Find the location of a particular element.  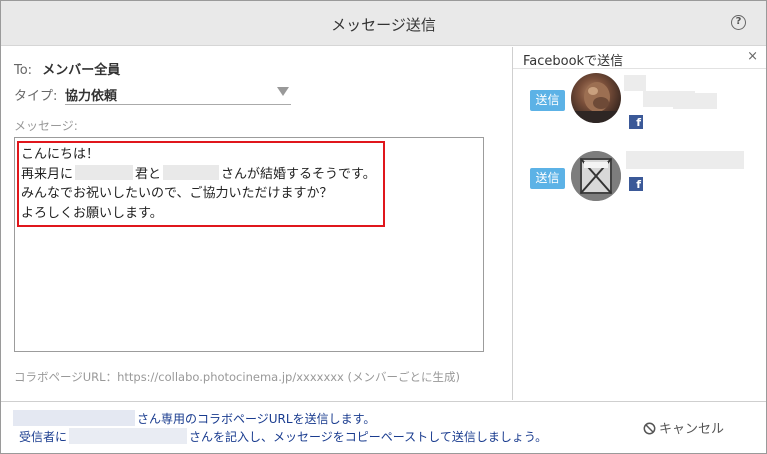

close-icon: × is located at coordinates (752, 56).